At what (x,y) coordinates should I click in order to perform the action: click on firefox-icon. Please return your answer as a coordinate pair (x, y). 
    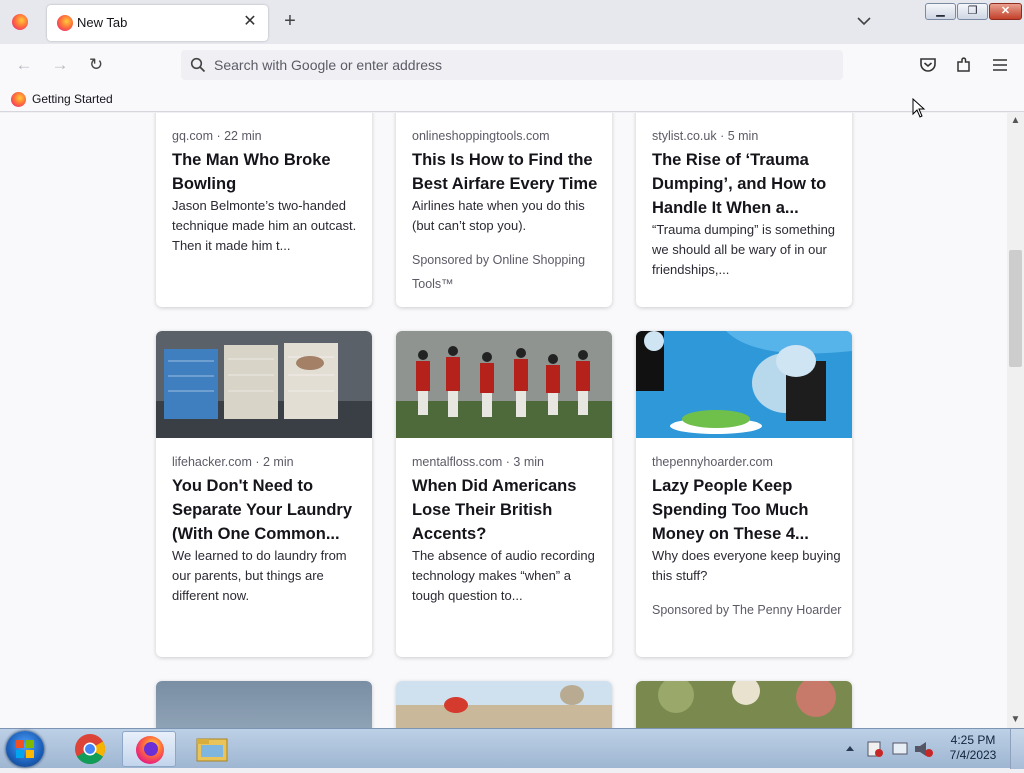
    Looking at the image, I should click on (150, 750).